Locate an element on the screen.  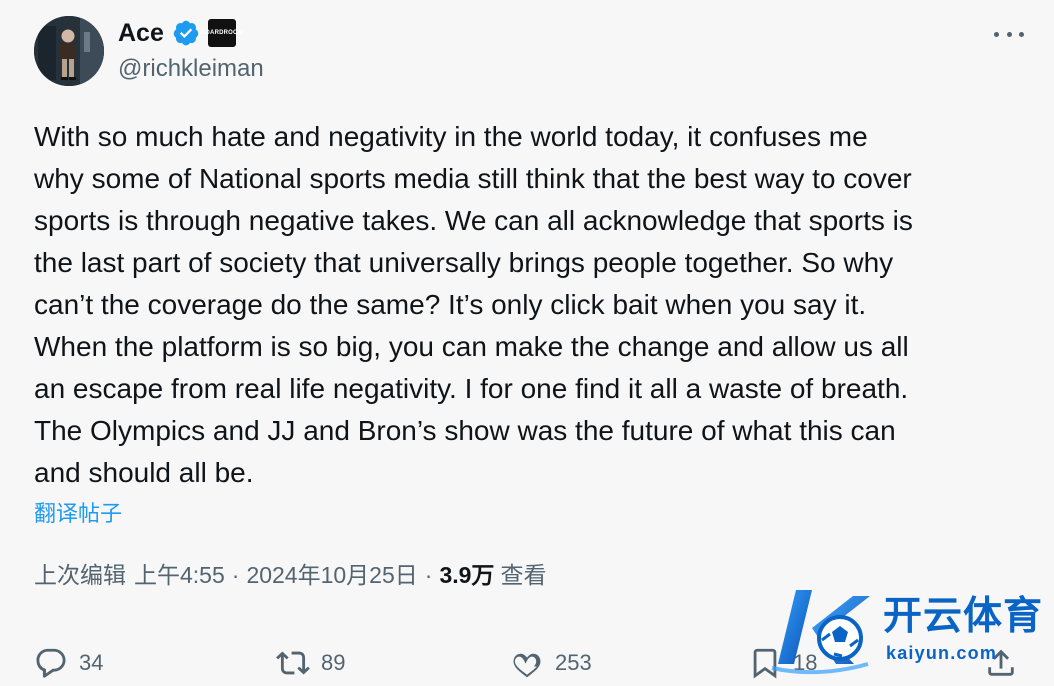
tweet-metadata: 上次编辑 上午4:55 · 2024年10月25日 · 3.9万 查看 is located at coordinates (290, 575).